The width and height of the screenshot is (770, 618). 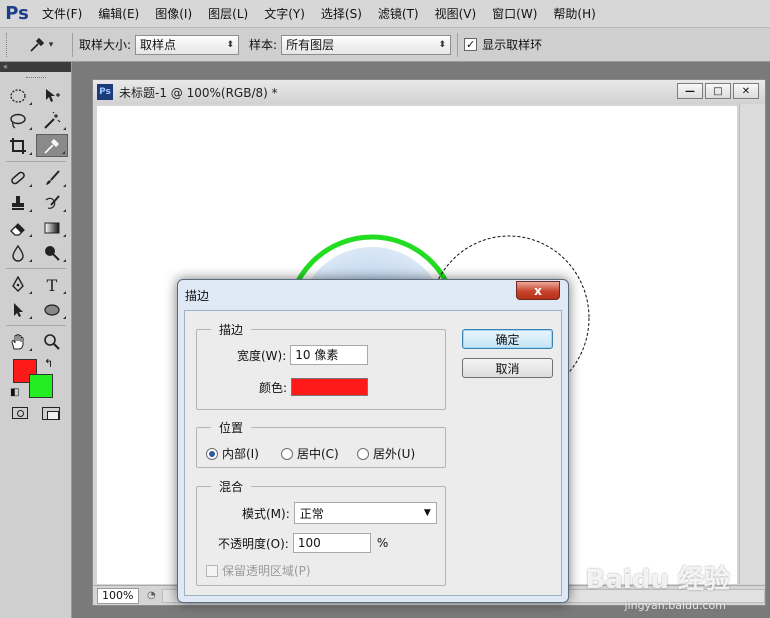 I want to click on default-colors-icon: ◧, so click(x=14, y=392).